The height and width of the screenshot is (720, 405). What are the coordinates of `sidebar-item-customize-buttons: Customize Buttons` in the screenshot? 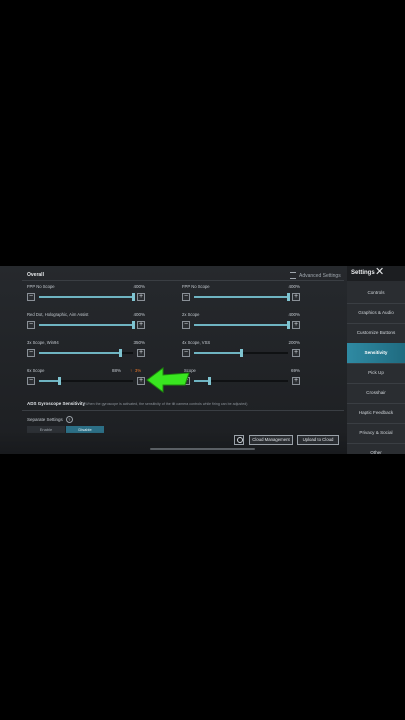 It's located at (376, 333).